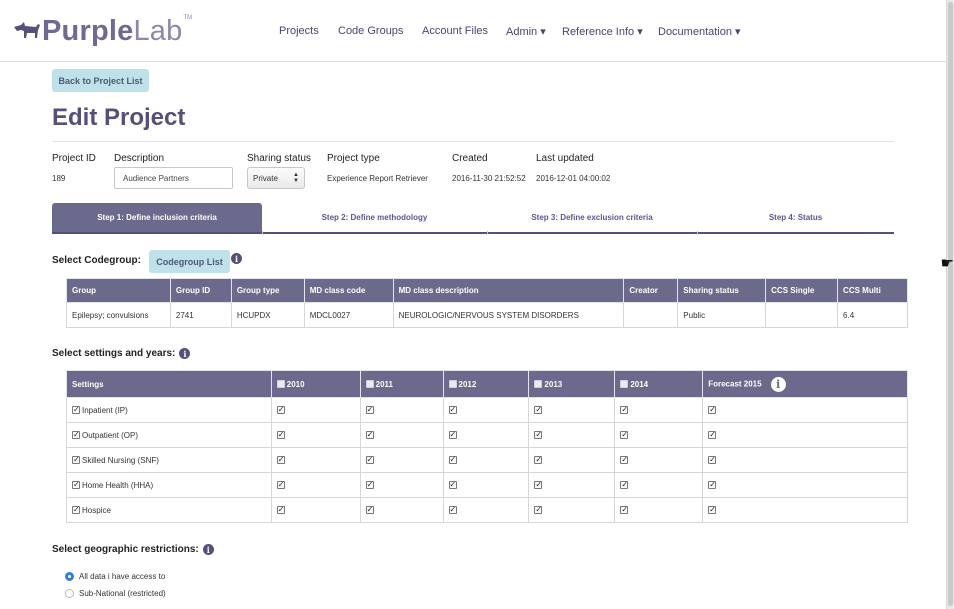 The width and height of the screenshot is (954, 609). What do you see at coordinates (592, 218) in the screenshot?
I see `tab-step-3: Step 3: Define exclusion criteria` at bounding box center [592, 218].